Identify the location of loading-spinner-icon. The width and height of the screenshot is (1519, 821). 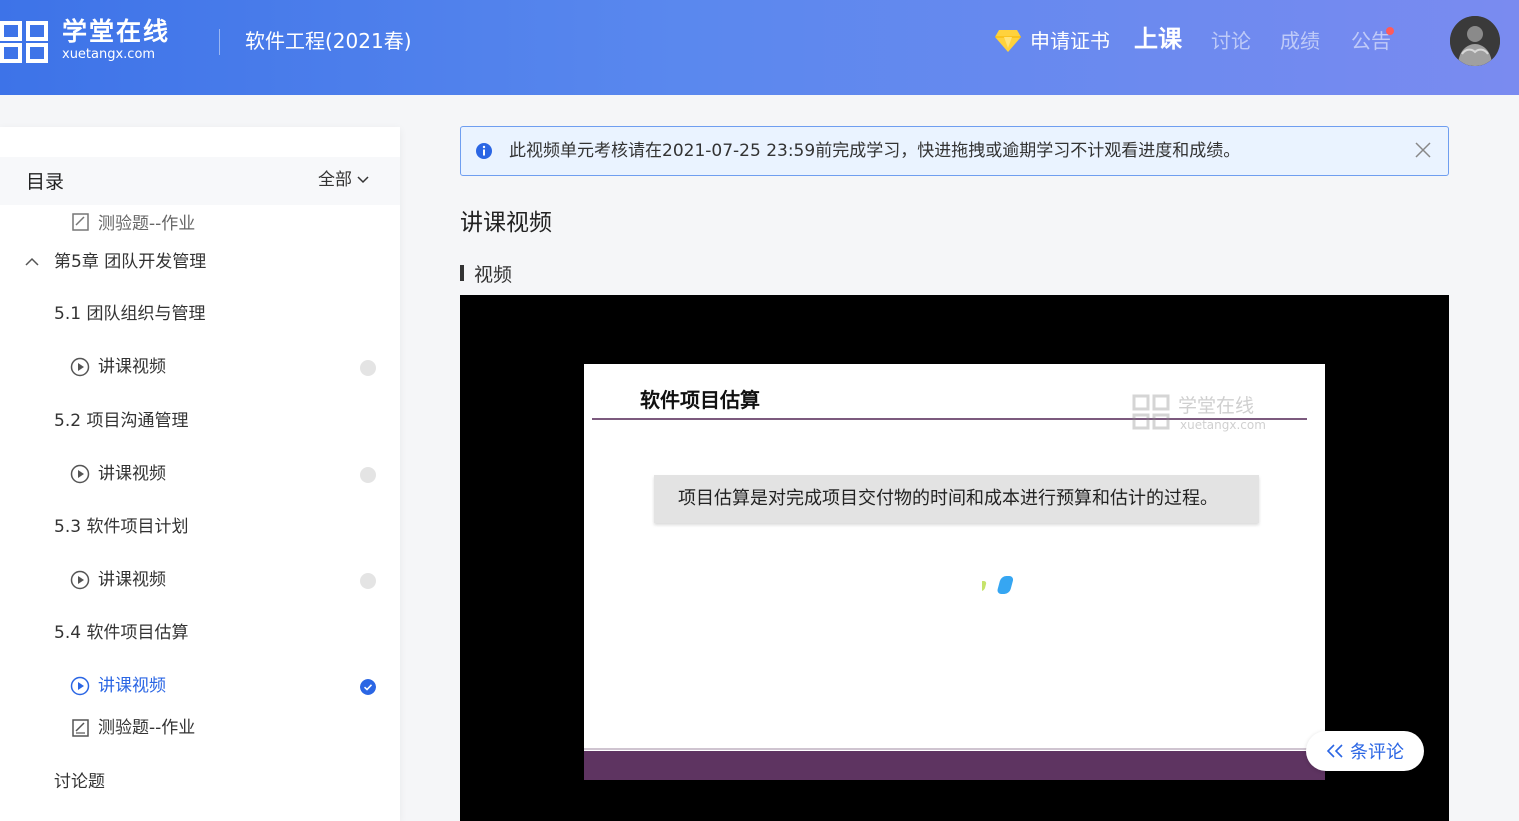
(998, 585).